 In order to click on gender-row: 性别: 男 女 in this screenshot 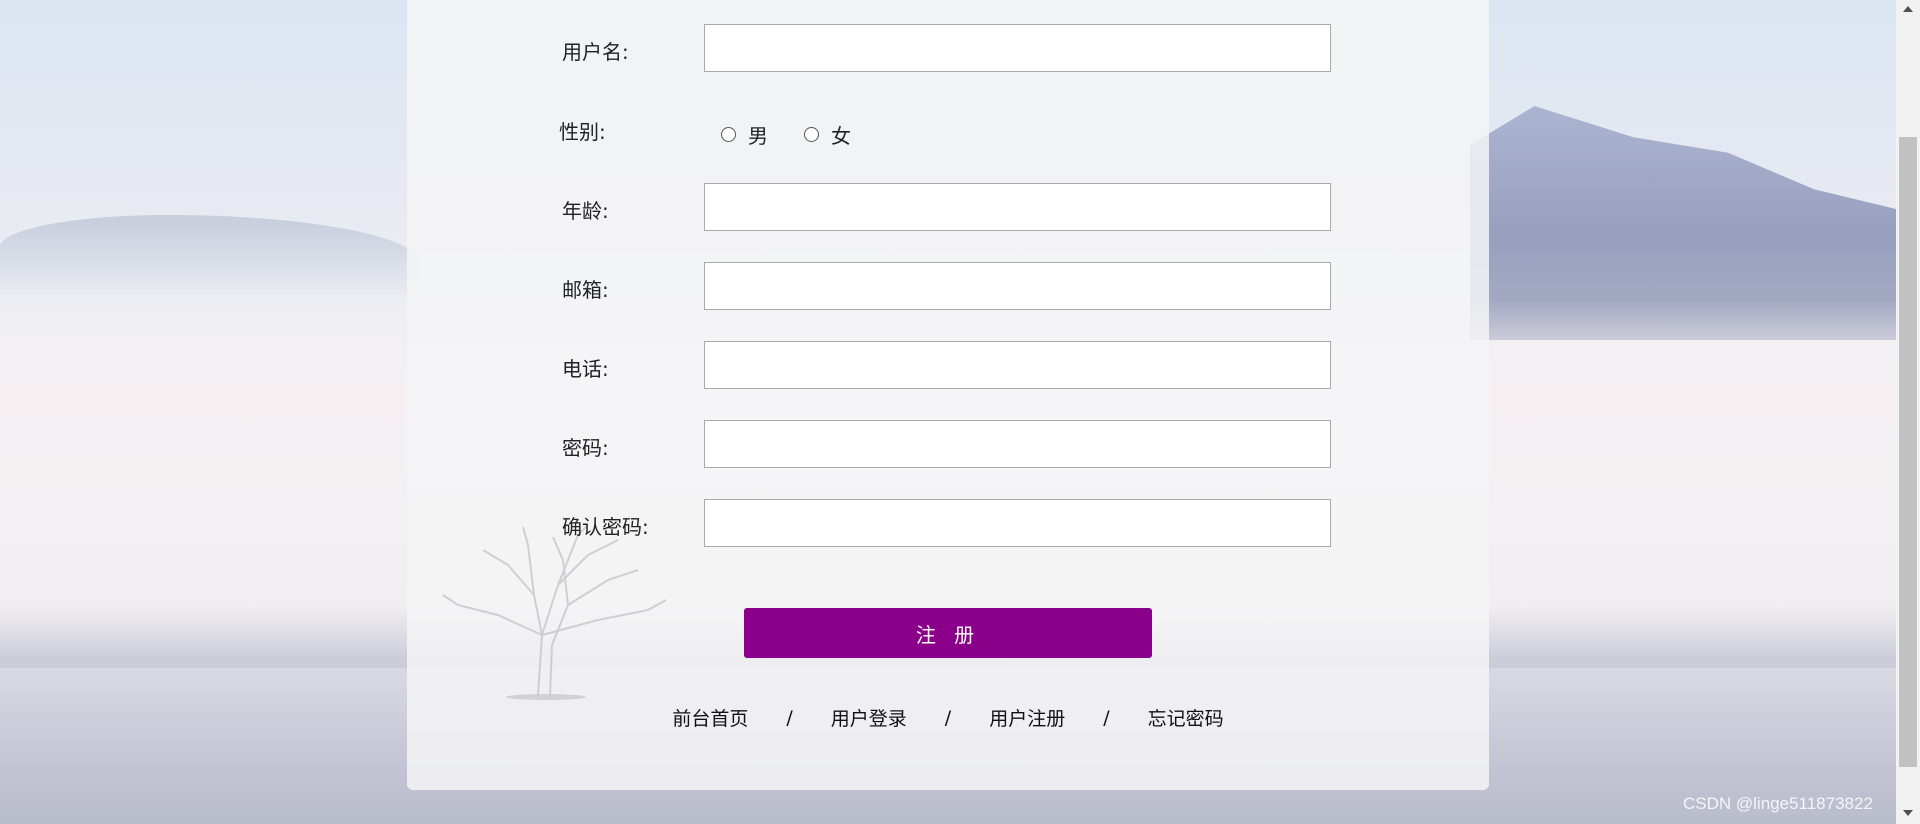, I will do `click(948, 135)`.